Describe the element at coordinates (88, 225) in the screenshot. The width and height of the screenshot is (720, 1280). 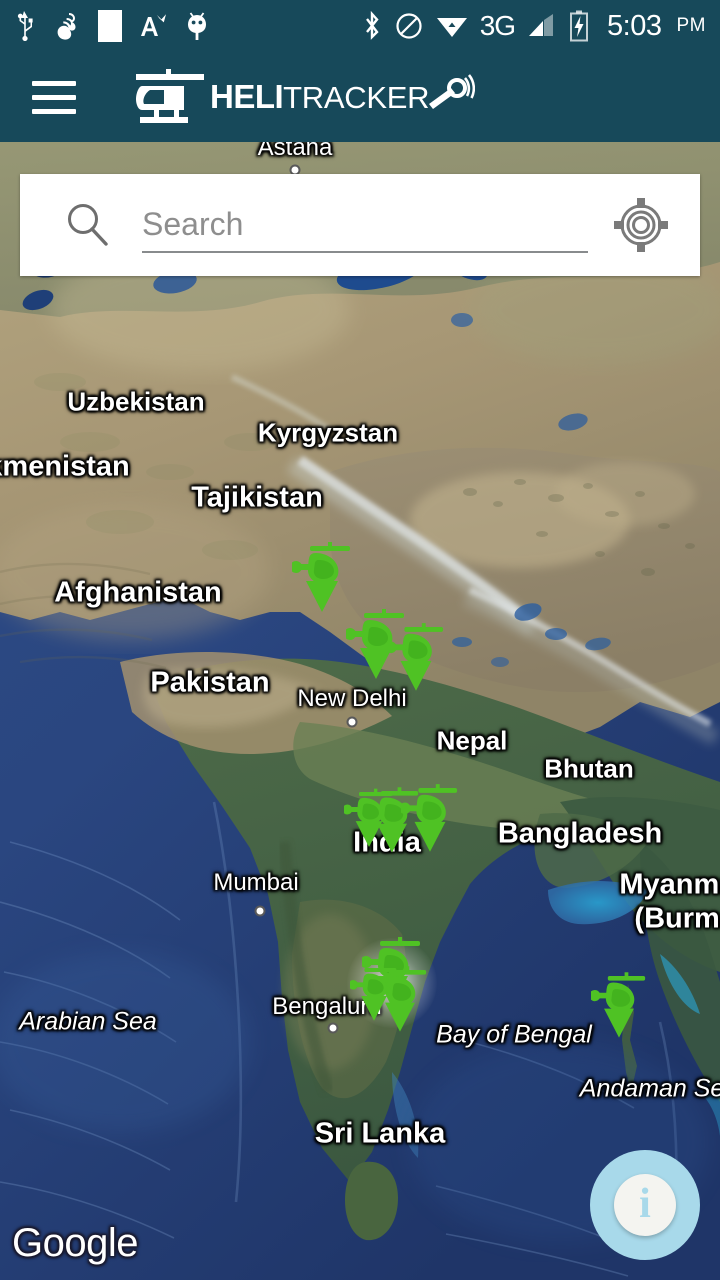
I see `search-icon` at that location.